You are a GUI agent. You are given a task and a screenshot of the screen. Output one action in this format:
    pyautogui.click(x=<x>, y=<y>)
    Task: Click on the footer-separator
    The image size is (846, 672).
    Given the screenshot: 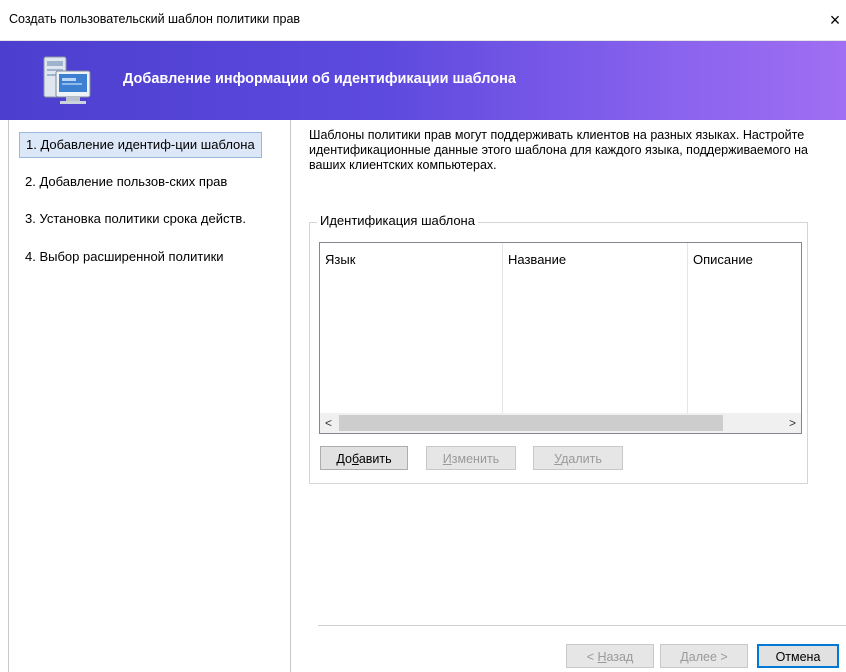 What is the action you would take?
    pyautogui.click(x=582, y=625)
    